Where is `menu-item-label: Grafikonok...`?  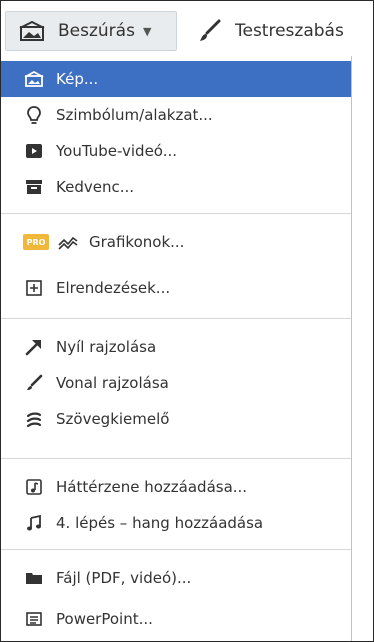
menu-item-label: Grafikonok... is located at coordinates (137, 242).